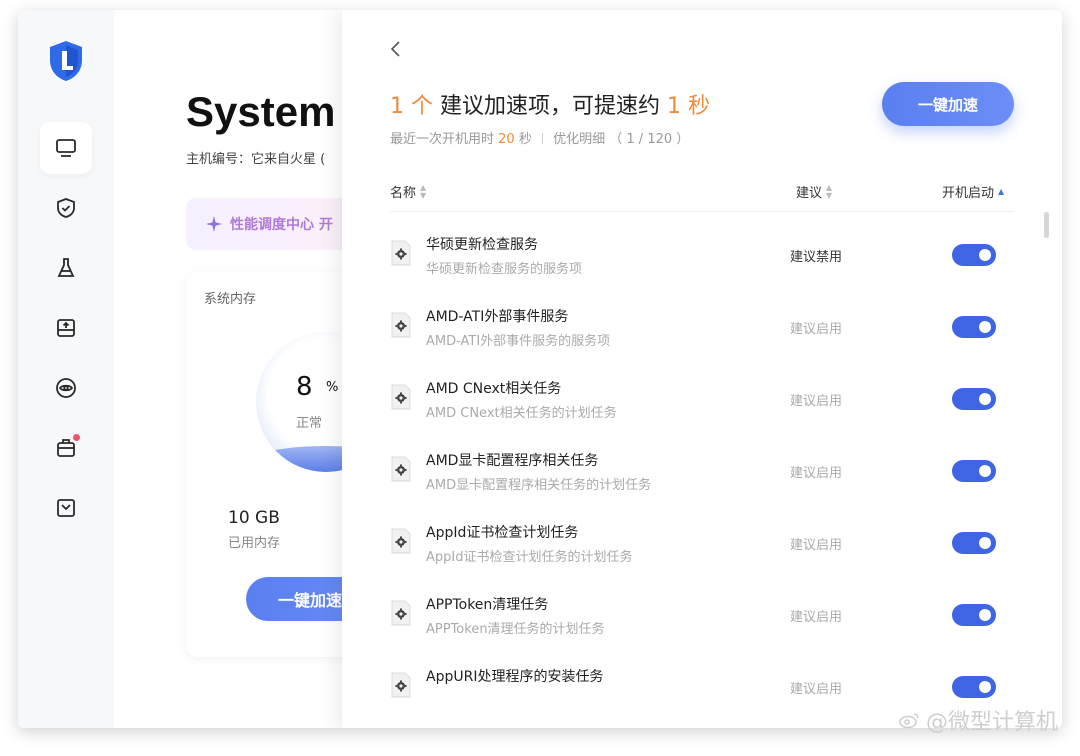 Image resolution: width=1080 pixels, height=756 pixels. I want to click on item-description: 华硕更新检查服务的服务项, so click(504, 269).